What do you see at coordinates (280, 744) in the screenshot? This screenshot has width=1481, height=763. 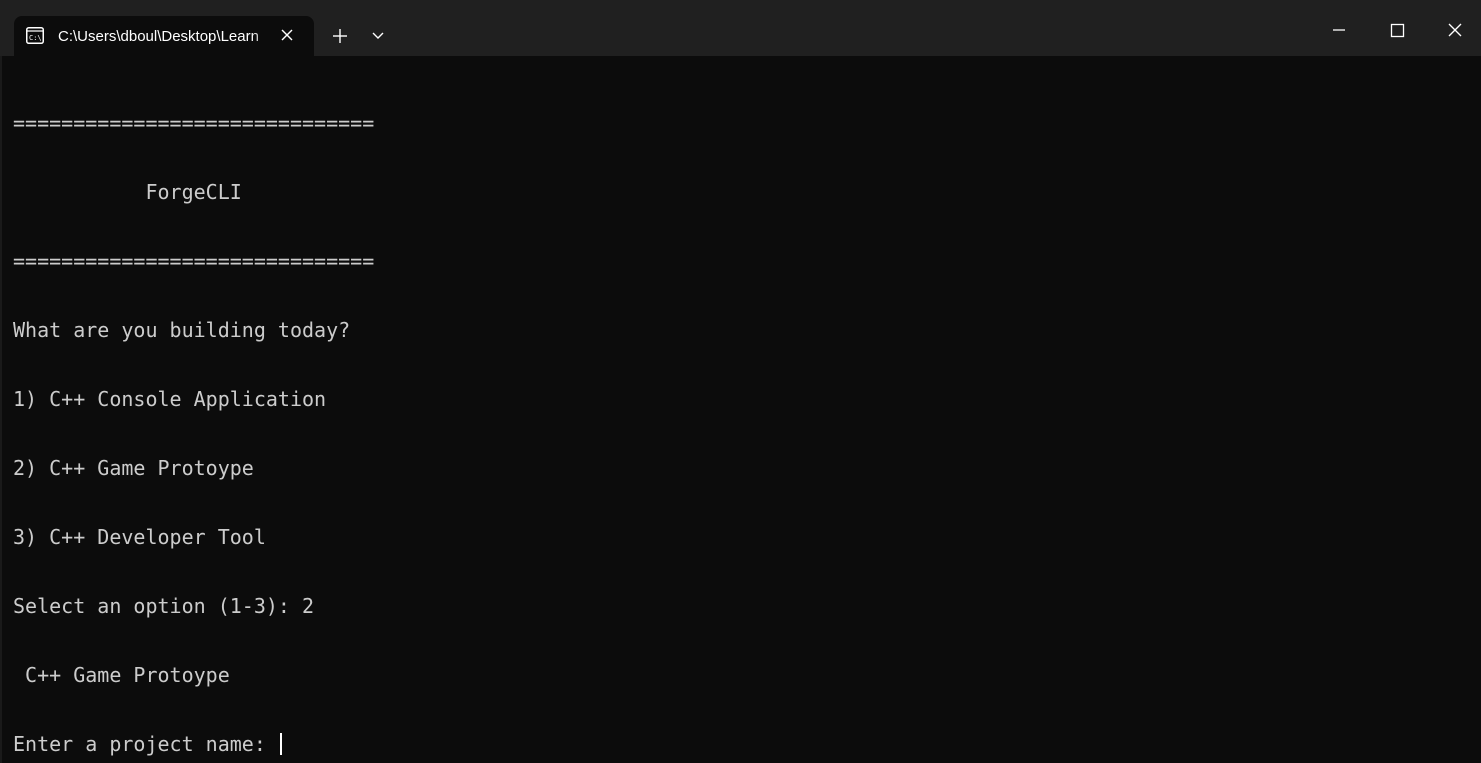 I see `text-cursor` at bounding box center [280, 744].